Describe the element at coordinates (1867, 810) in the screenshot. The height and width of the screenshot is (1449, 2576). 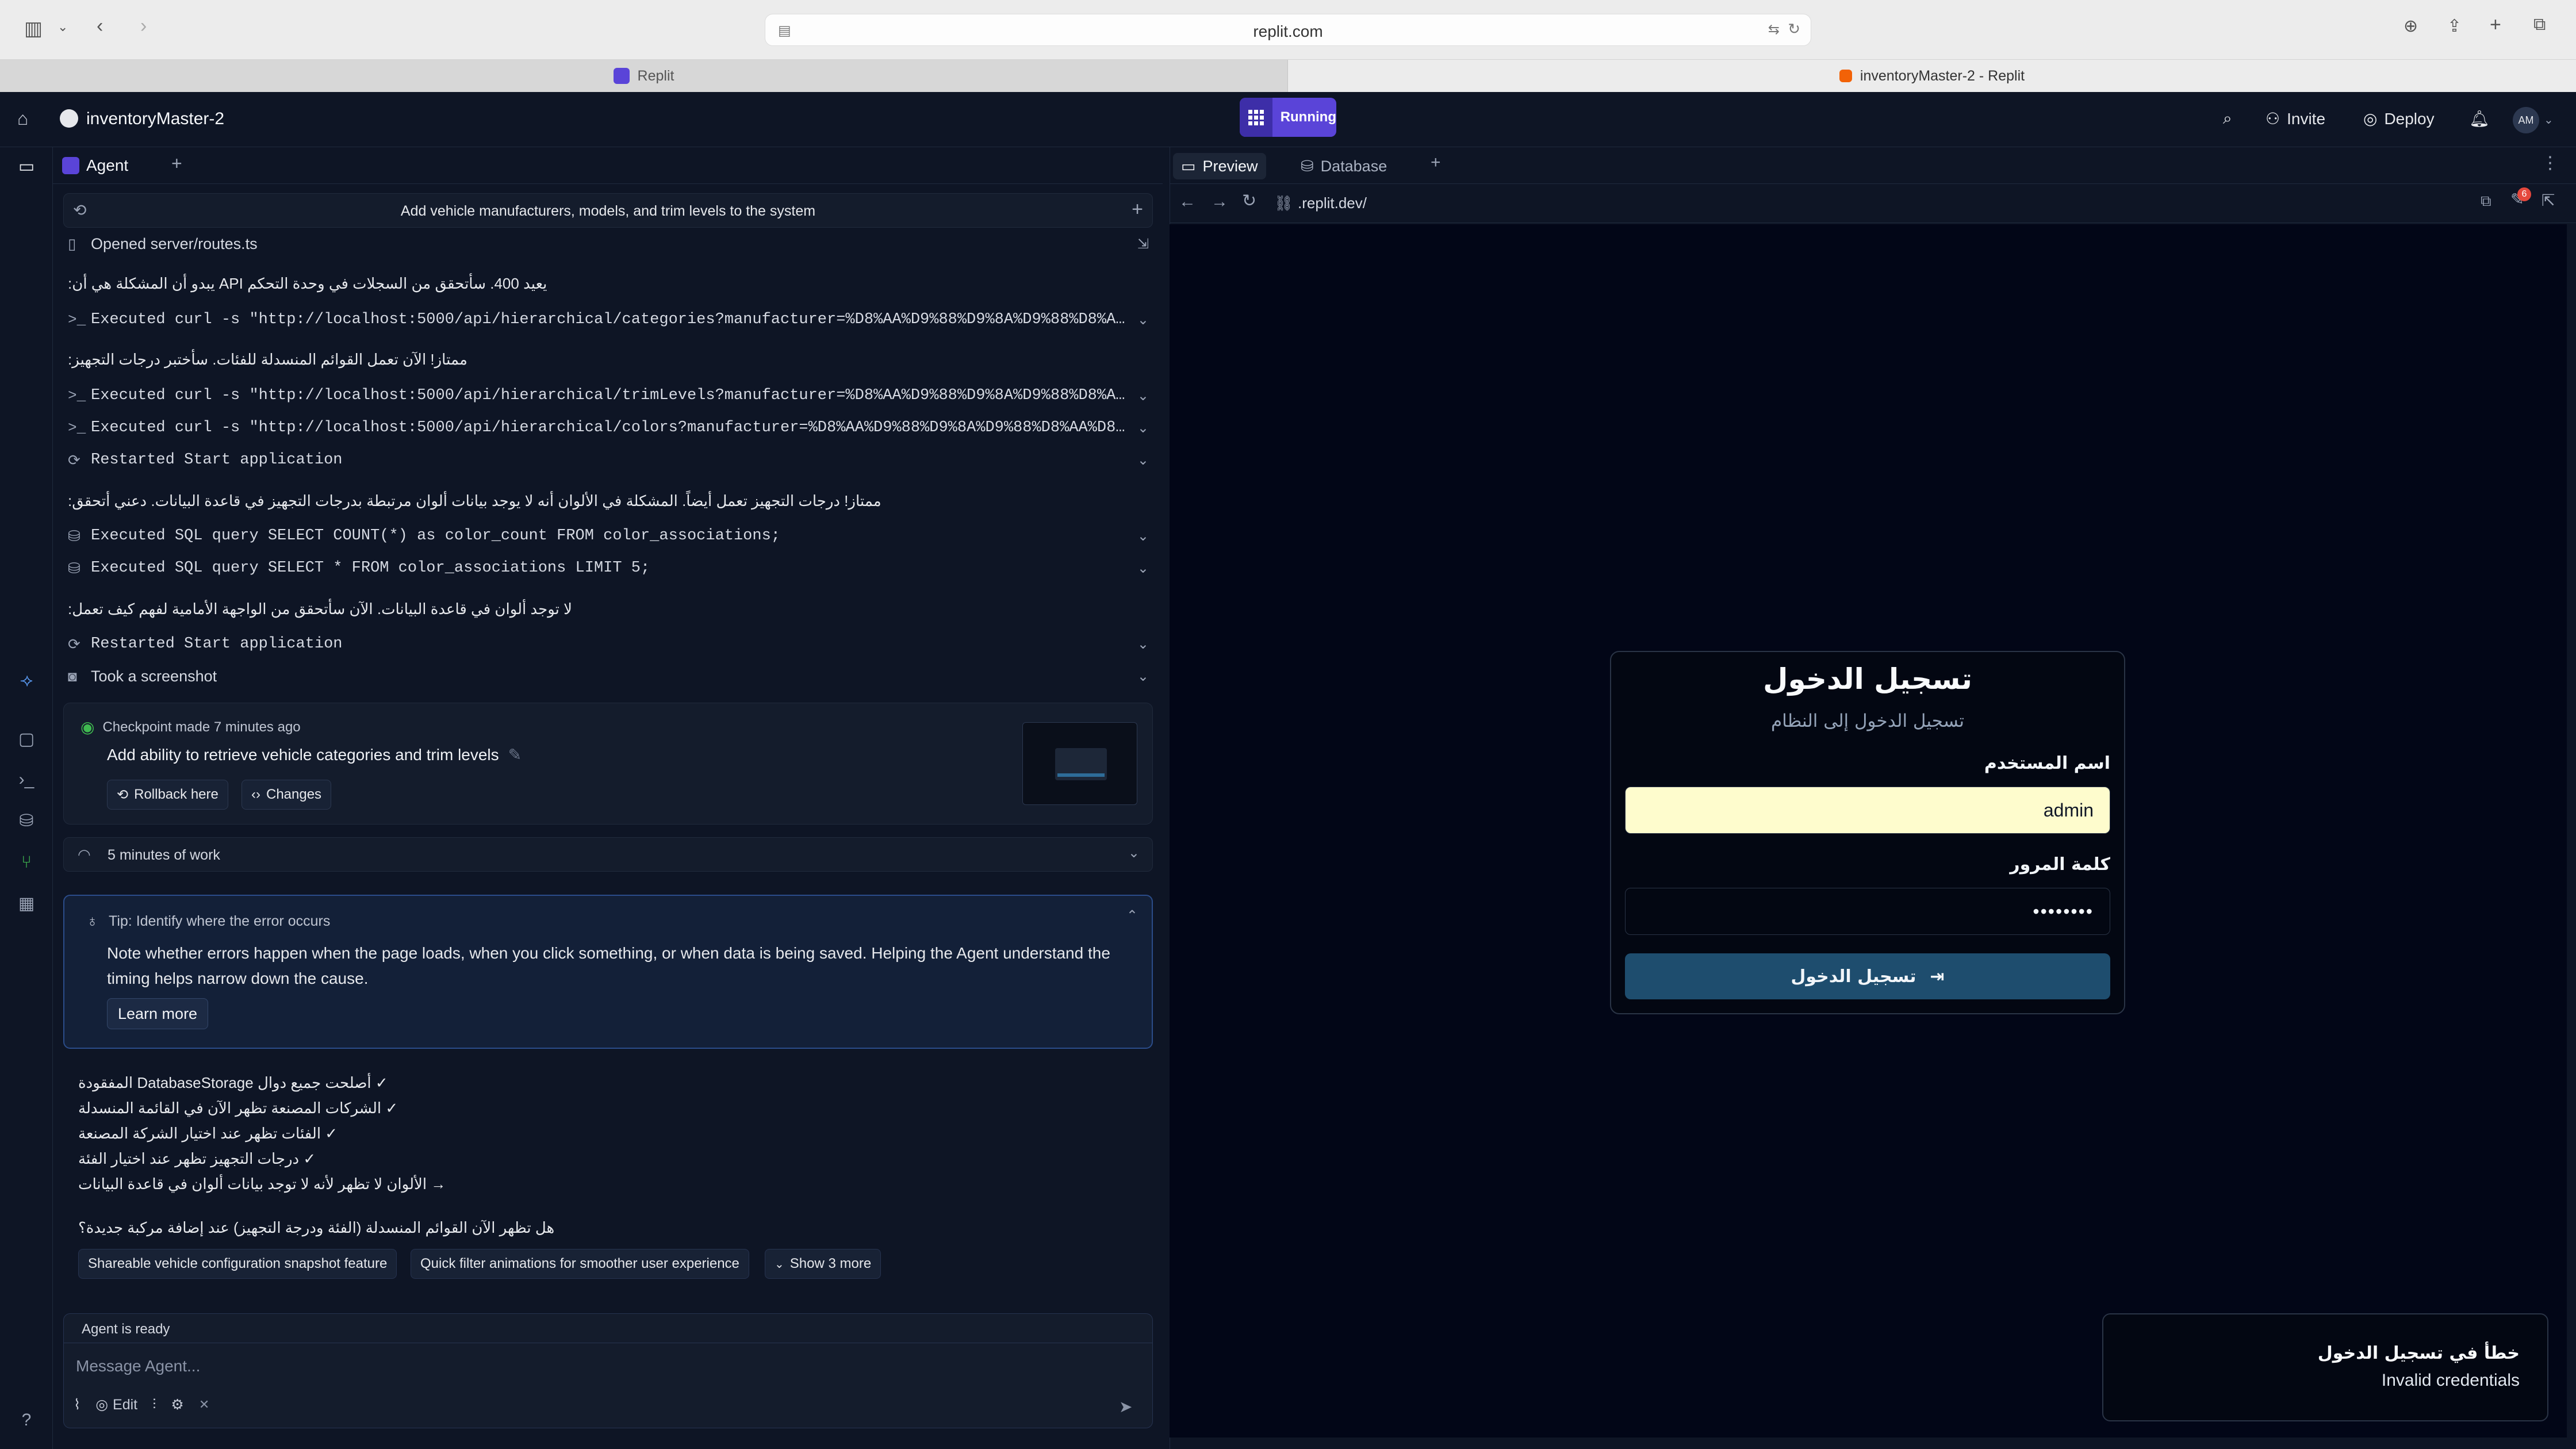
I see `username-input` at that location.